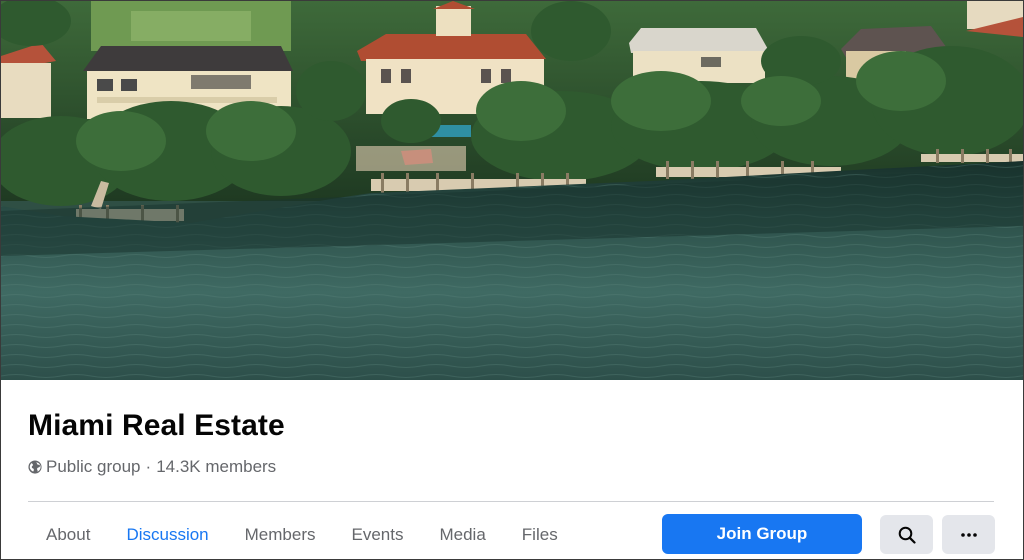 This screenshot has height=560, width=1024. What do you see at coordinates (216, 467) in the screenshot?
I see `member-count: 14.3K members` at bounding box center [216, 467].